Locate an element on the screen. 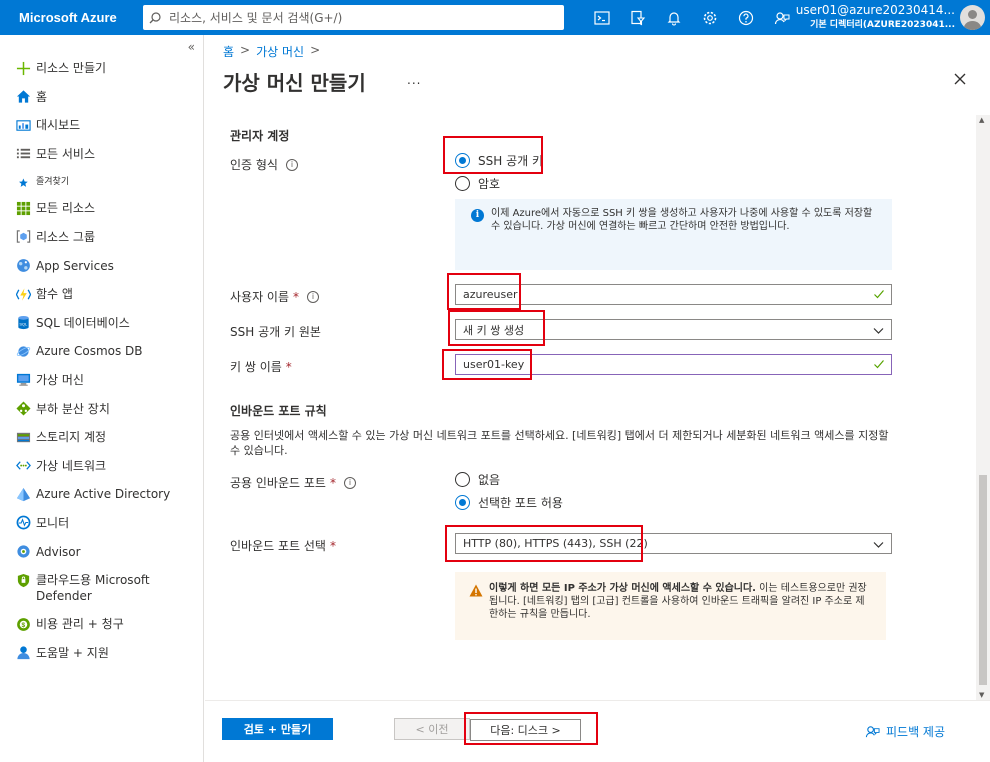  auth-ssh-radio: SSH 공개 키 is located at coordinates (499, 160).